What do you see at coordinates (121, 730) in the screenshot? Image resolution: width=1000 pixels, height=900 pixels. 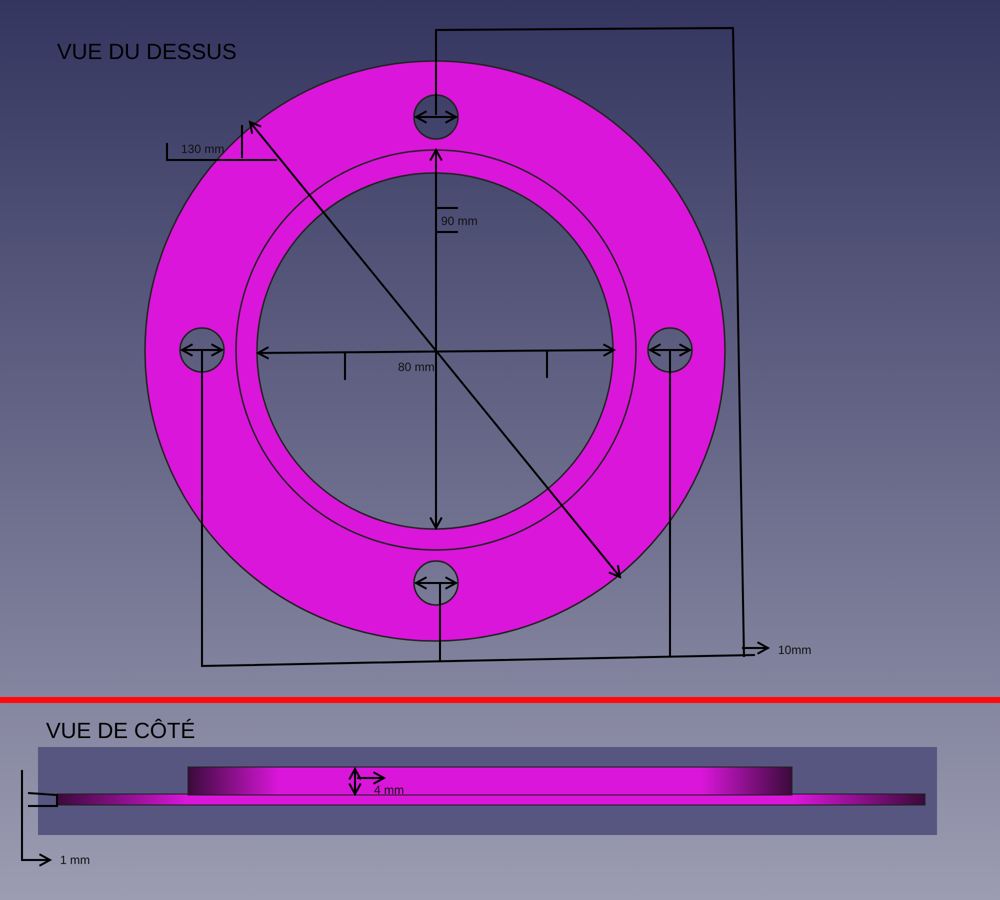 I see `view-title: VUE DE CÔTÉ` at bounding box center [121, 730].